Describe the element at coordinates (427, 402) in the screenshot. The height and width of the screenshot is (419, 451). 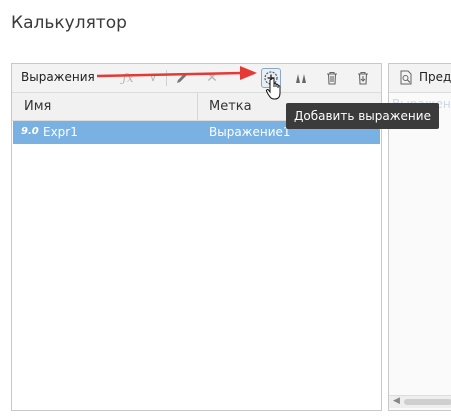
I see `scrollbar-thumb` at that location.